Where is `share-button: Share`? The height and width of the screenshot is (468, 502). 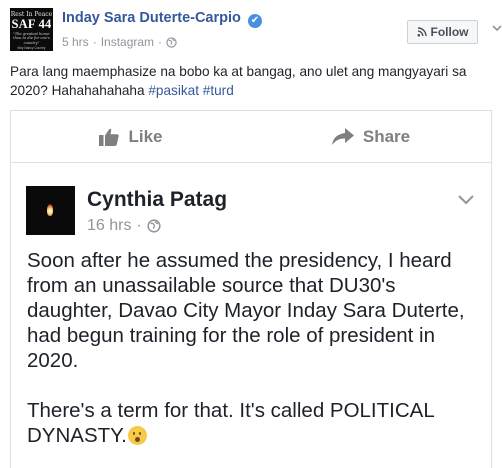
share-button: Share is located at coordinates (371, 137).